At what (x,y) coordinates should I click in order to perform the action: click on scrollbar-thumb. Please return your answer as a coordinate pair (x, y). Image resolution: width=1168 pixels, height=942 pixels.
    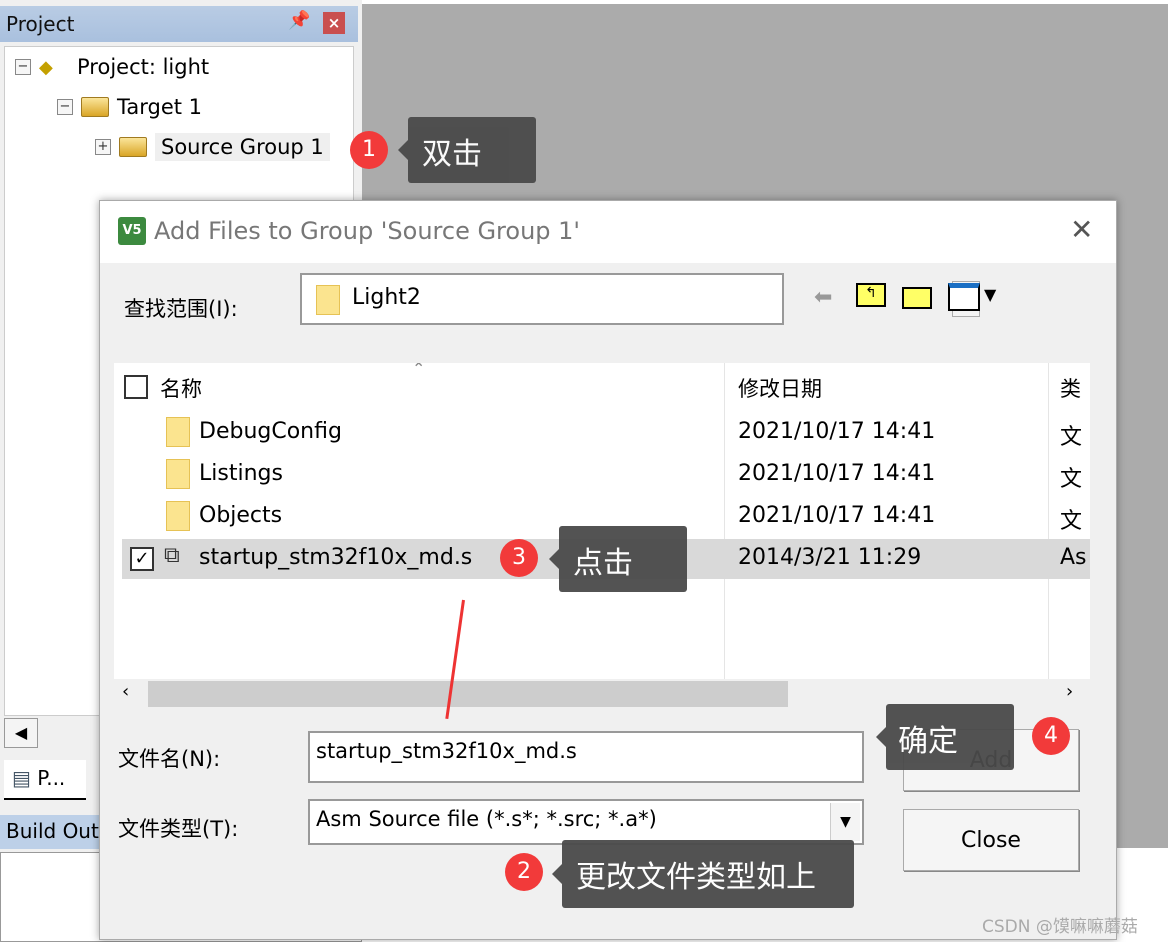
    Looking at the image, I should click on (468, 694).